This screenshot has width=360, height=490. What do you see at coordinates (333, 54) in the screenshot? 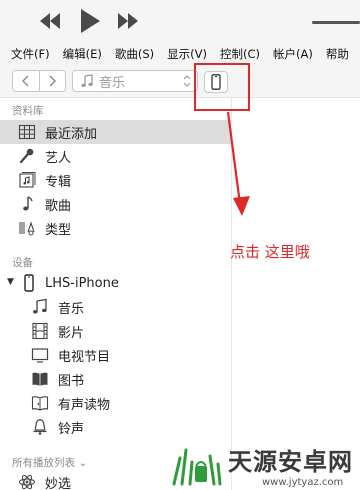
I see `menu-help: 帮助` at bounding box center [333, 54].